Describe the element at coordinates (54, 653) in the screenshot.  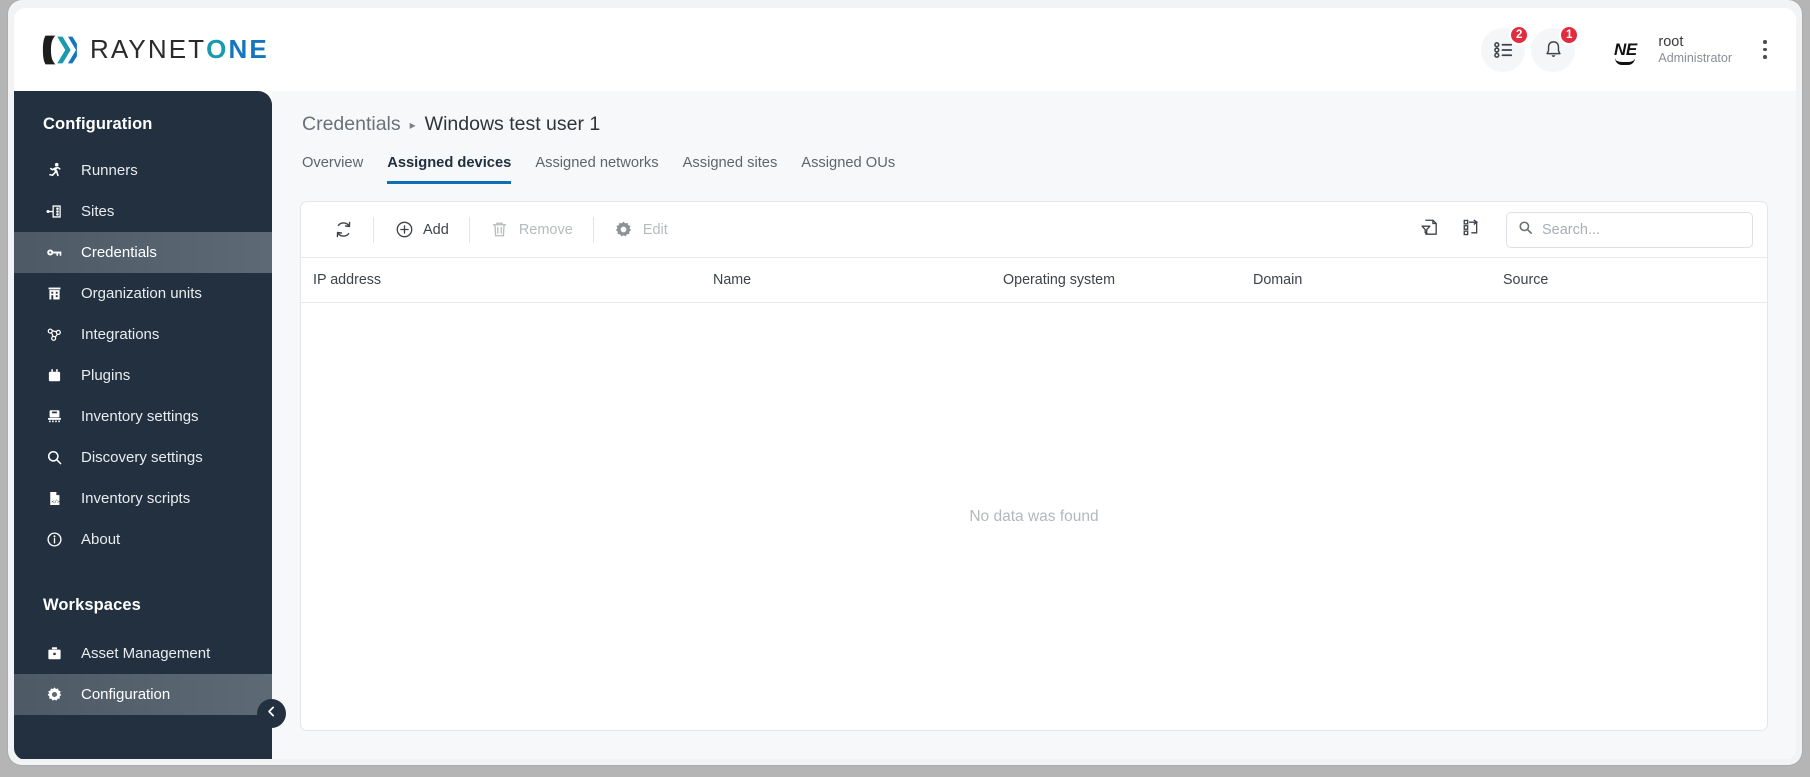
I see `briefcase-icon` at that location.